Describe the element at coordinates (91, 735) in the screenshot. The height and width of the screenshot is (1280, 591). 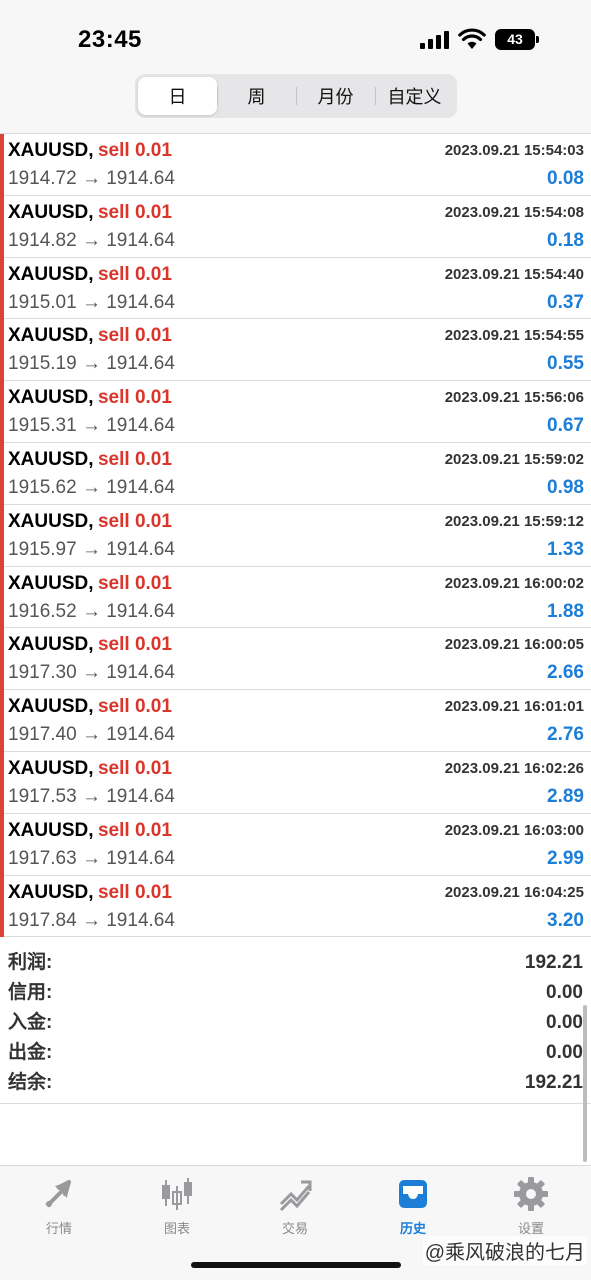
I see `trade-prices: 1917.40 → 1914.64` at that location.